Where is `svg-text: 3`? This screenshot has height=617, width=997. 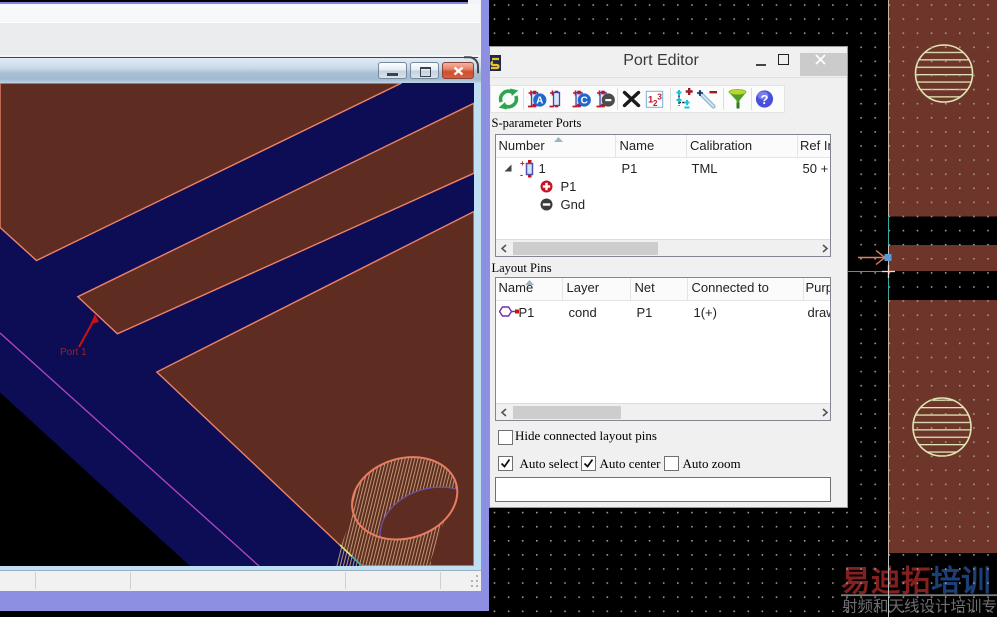
svg-text: 3 is located at coordinates (659, 97).